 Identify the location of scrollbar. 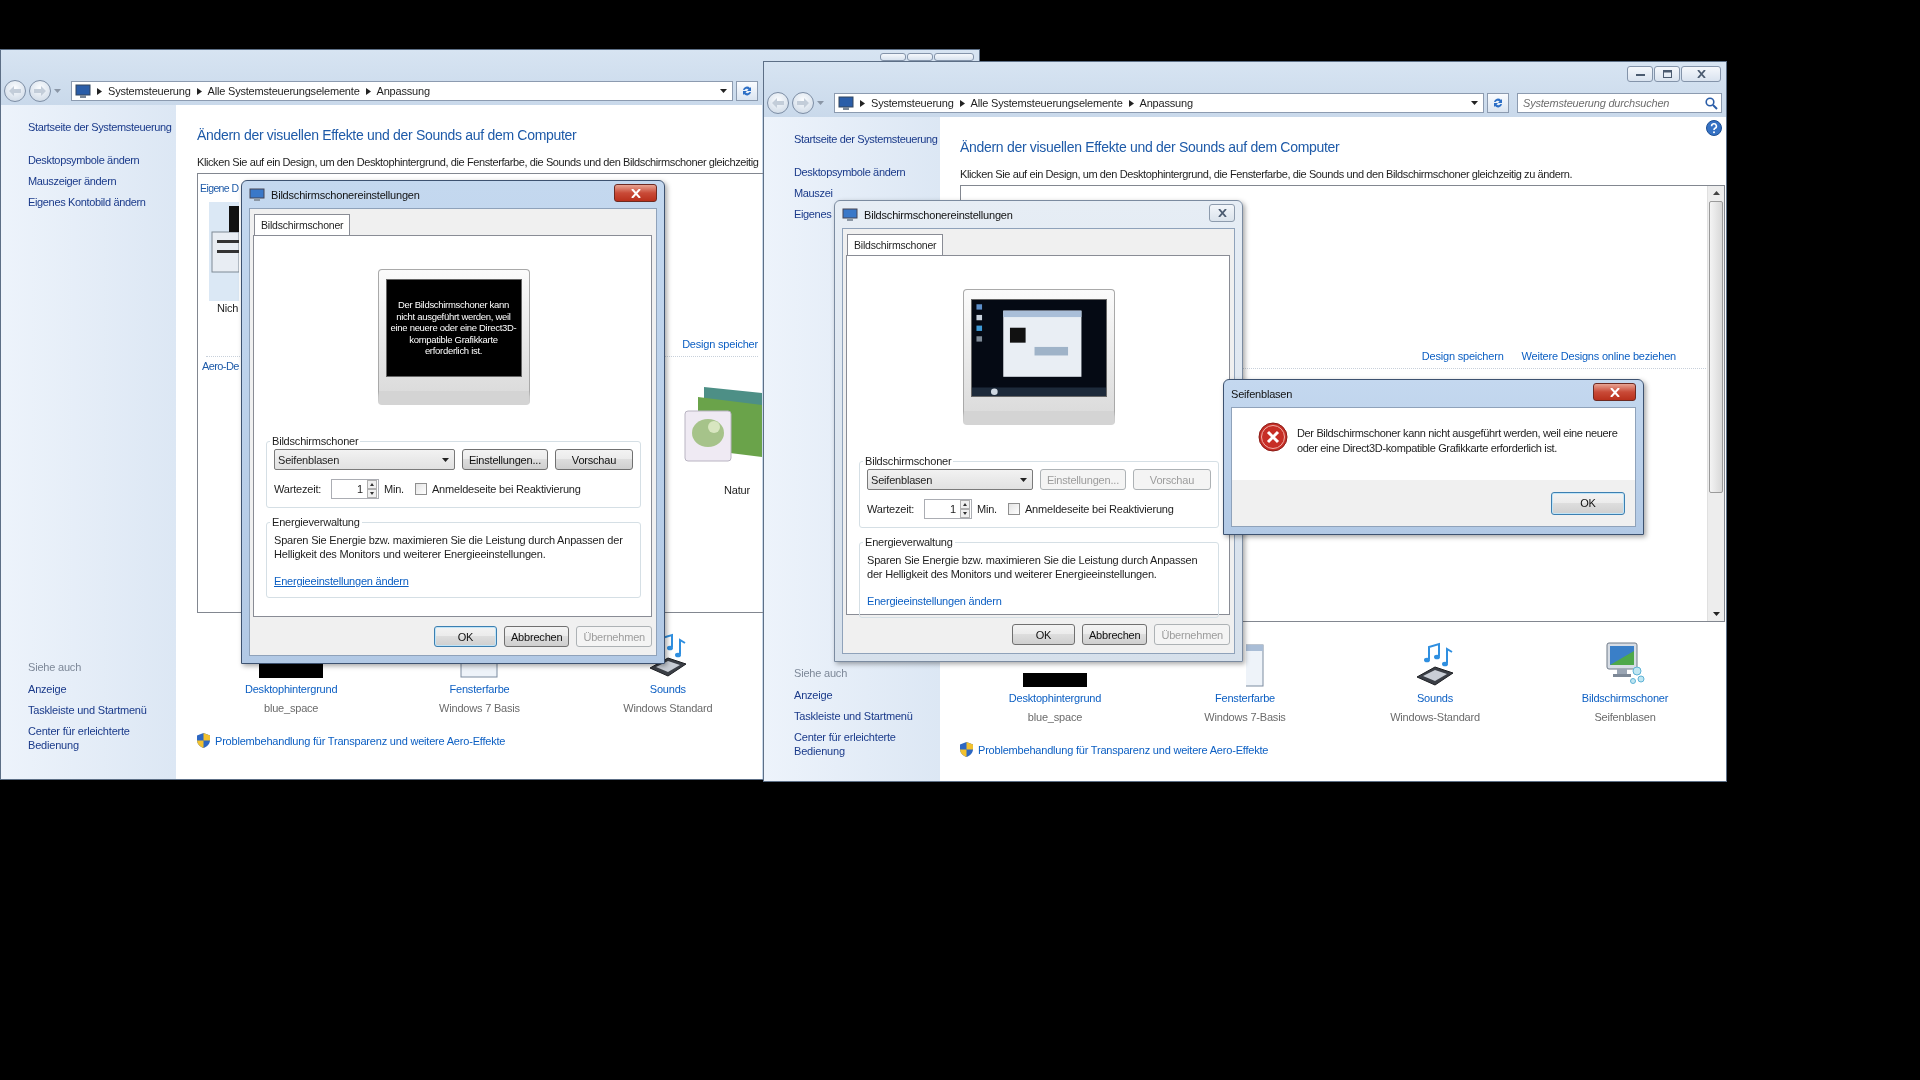
(1715, 403).